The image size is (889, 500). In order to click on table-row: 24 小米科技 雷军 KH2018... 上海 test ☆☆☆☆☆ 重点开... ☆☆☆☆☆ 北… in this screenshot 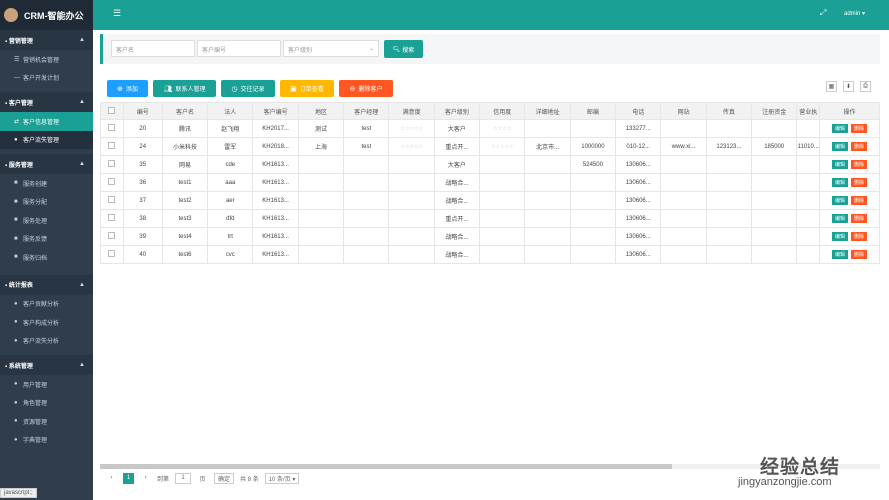, I will do `click(490, 146)`.